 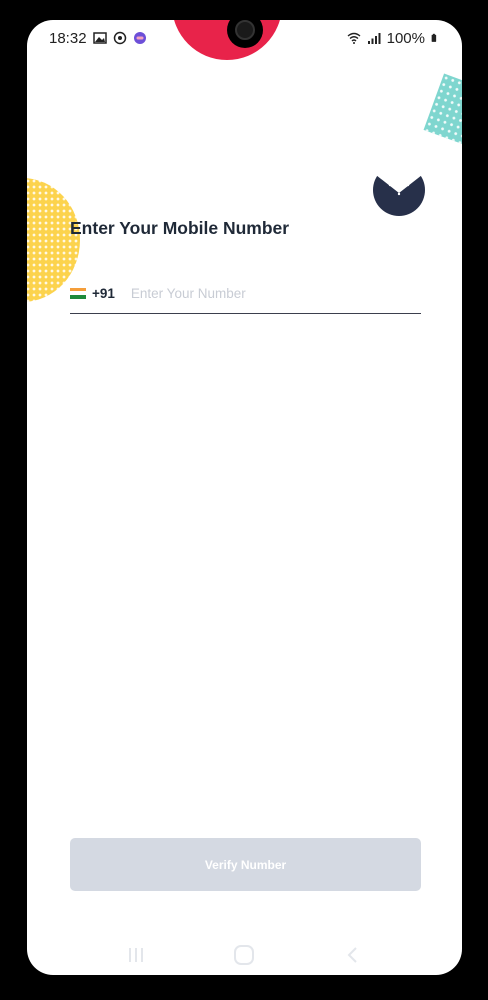 I want to click on back-icon, so click(x=353, y=955).